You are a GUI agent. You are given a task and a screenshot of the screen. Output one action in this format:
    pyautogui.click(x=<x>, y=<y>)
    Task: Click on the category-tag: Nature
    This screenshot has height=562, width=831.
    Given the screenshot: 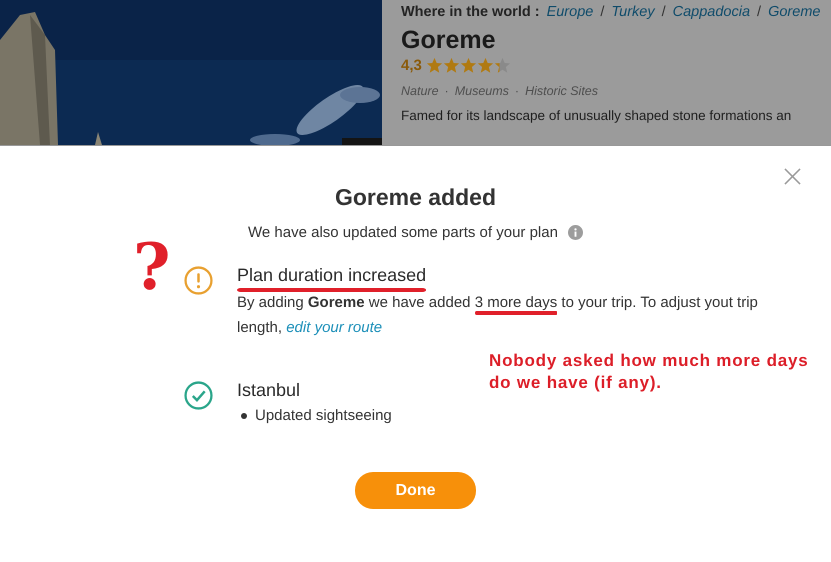 What is the action you would take?
    pyautogui.click(x=420, y=91)
    